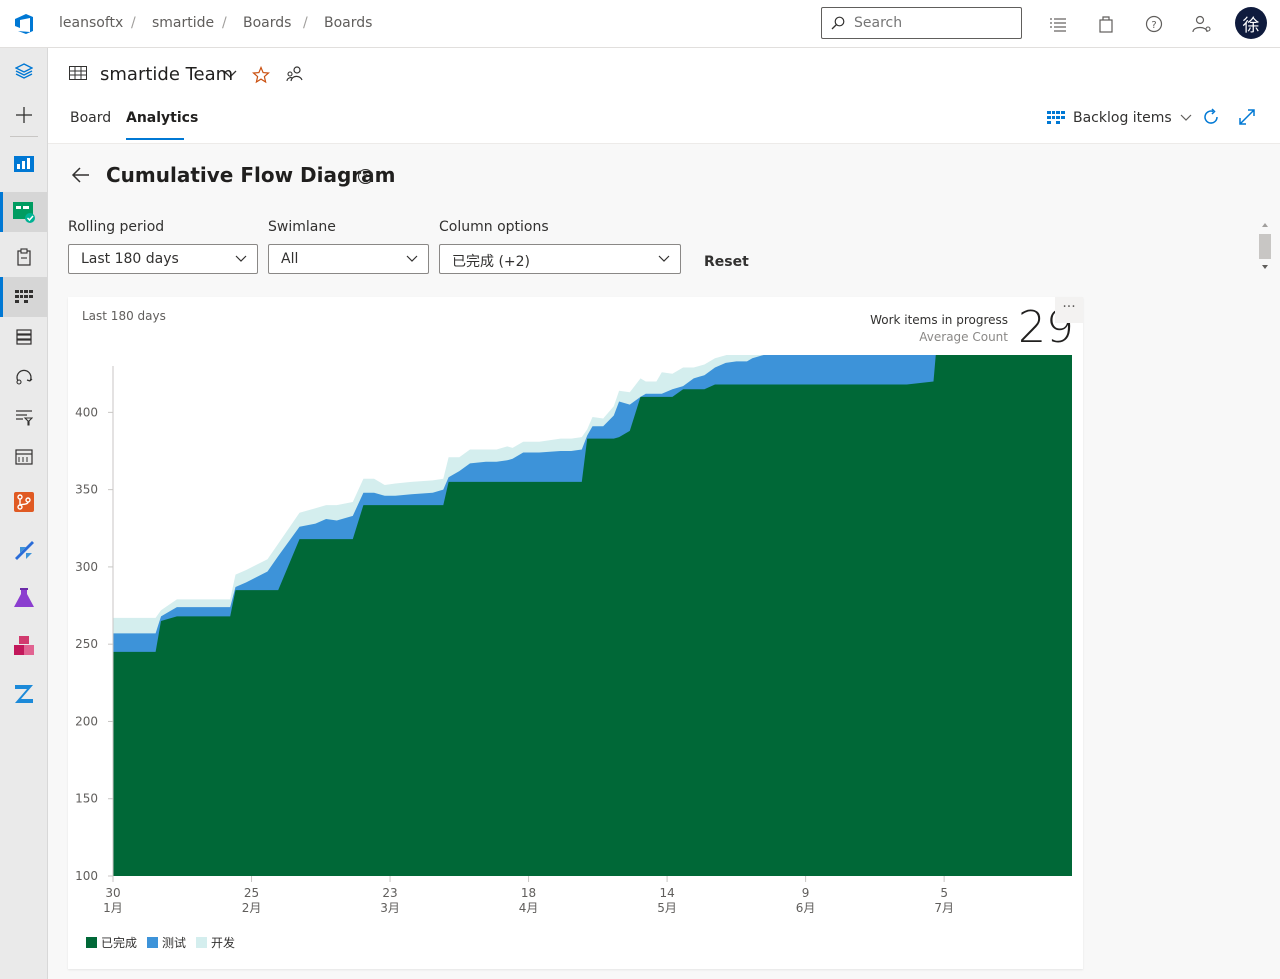 This screenshot has width=1280, height=979. What do you see at coordinates (23, 257) in the screenshot?
I see `work-items-icon` at bounding box center [23, 257].